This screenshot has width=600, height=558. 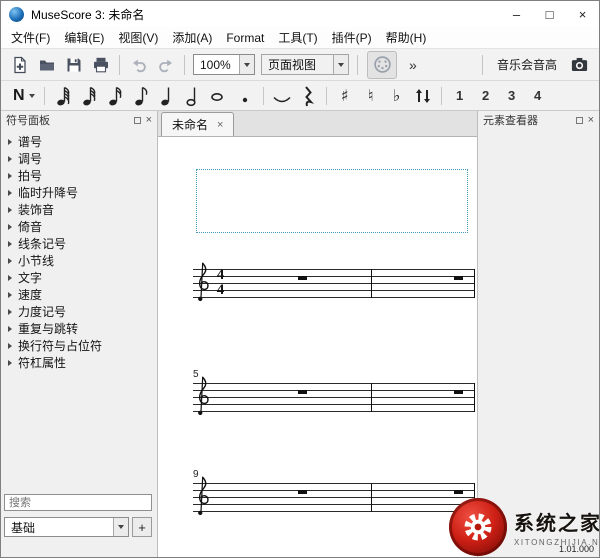 I want to click on undo-button, so click(x=138, y=65).